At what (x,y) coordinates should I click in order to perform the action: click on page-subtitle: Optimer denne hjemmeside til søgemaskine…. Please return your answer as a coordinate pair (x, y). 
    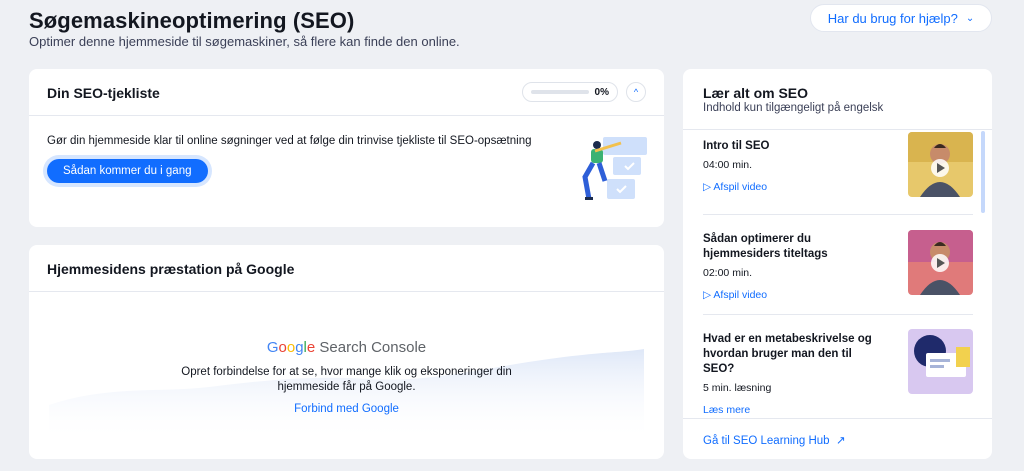
    Looking at the image, I should click on (244, 41).